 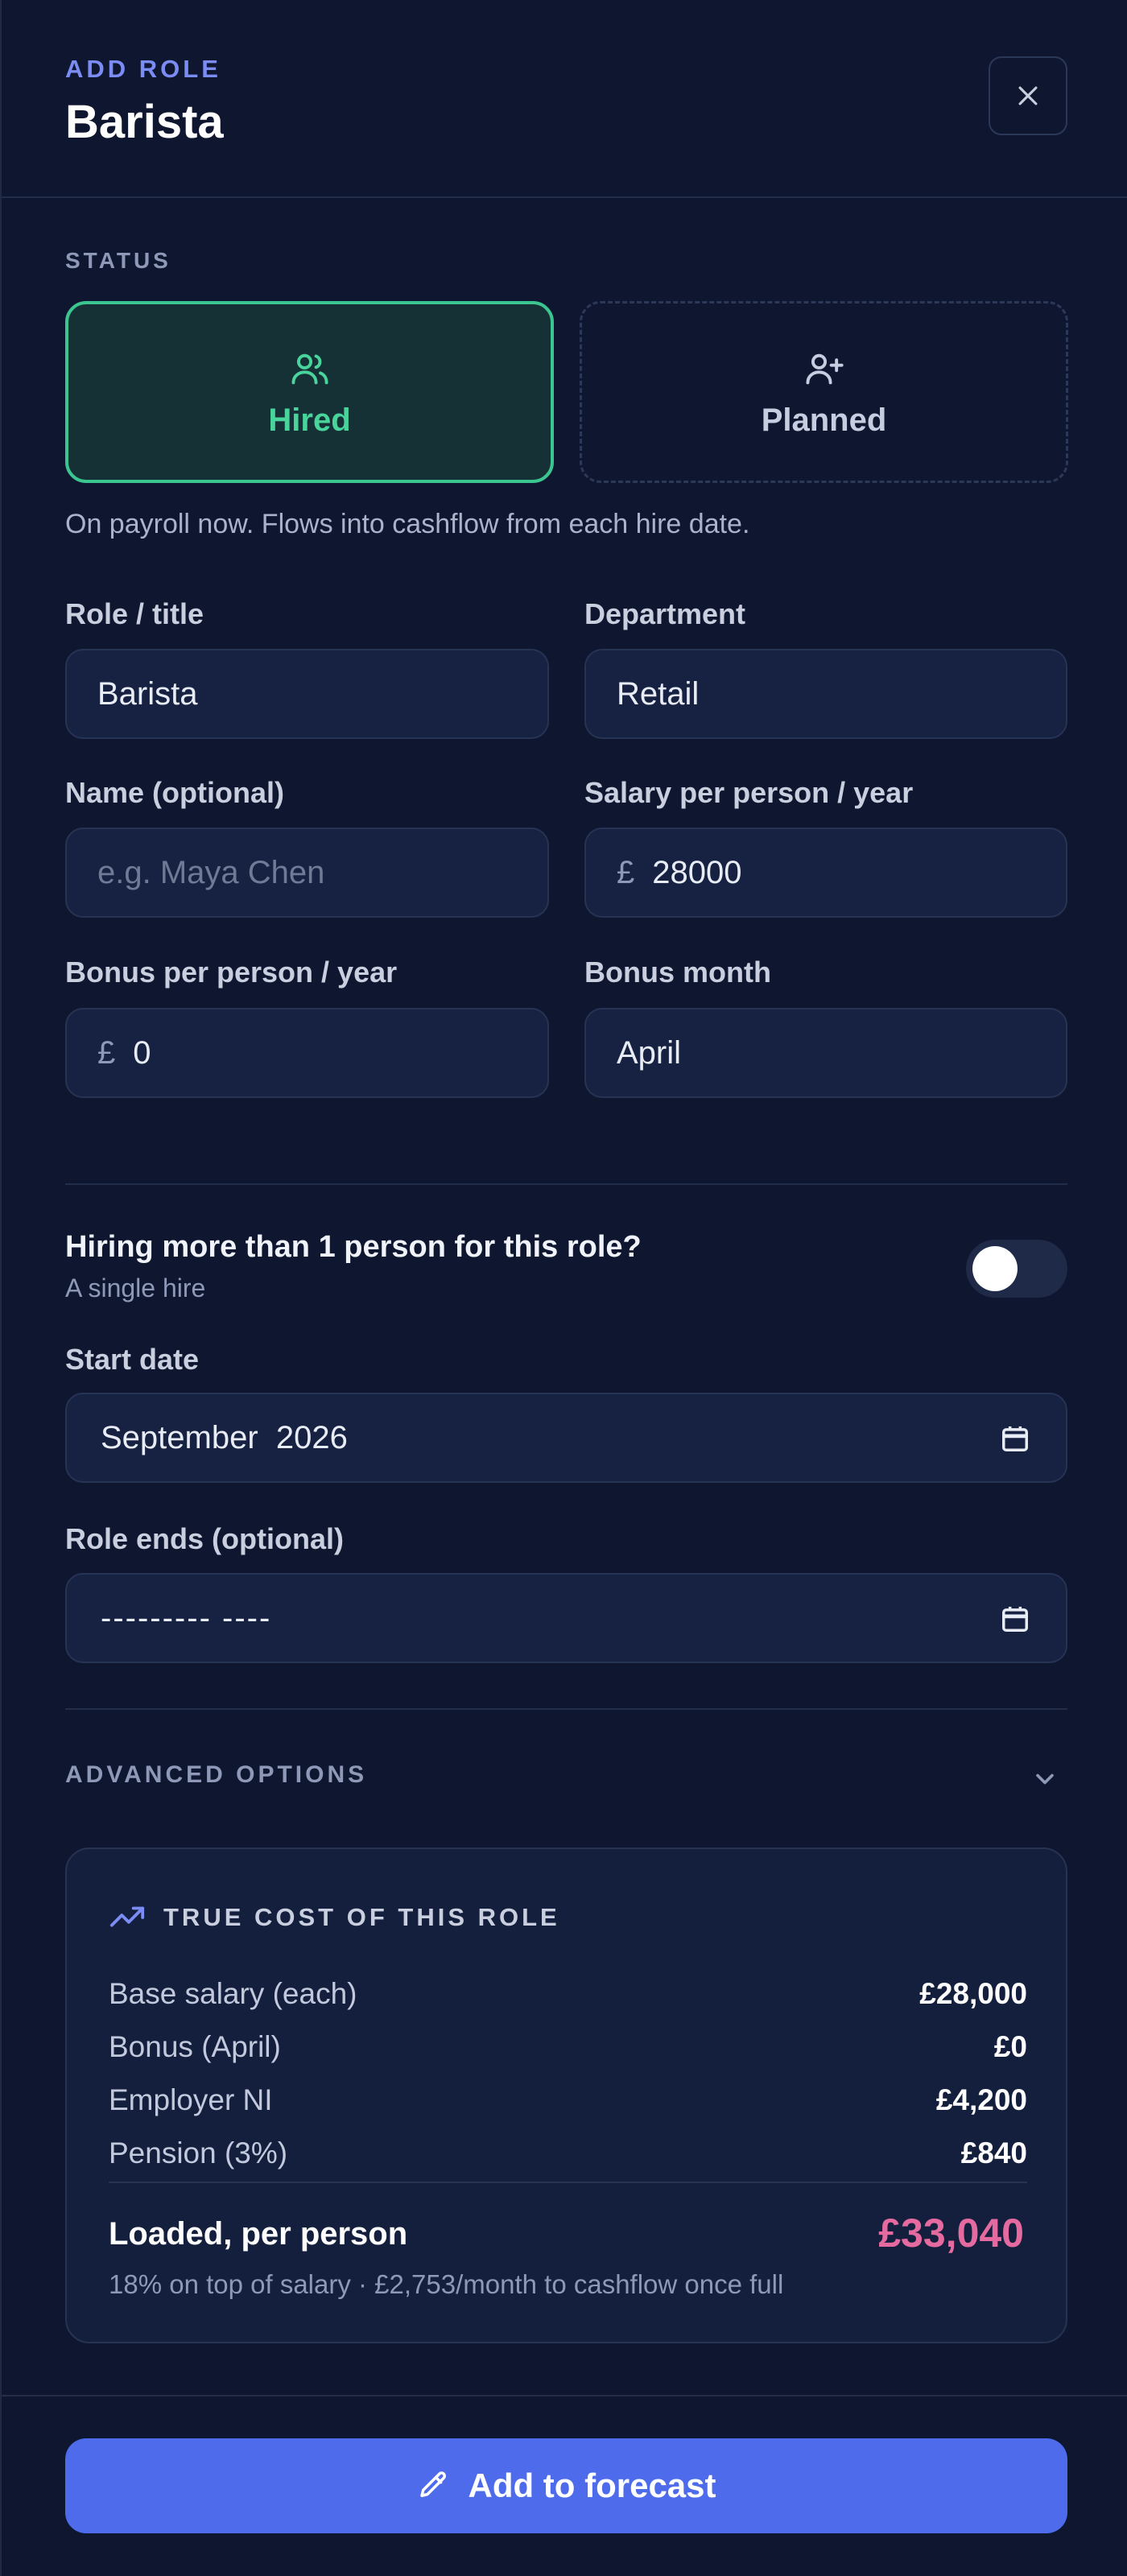 What do you see at coordinates (106, 1052) in the screenshot?
I see `bonus-currency: £` at bounding box center [106, 1052].